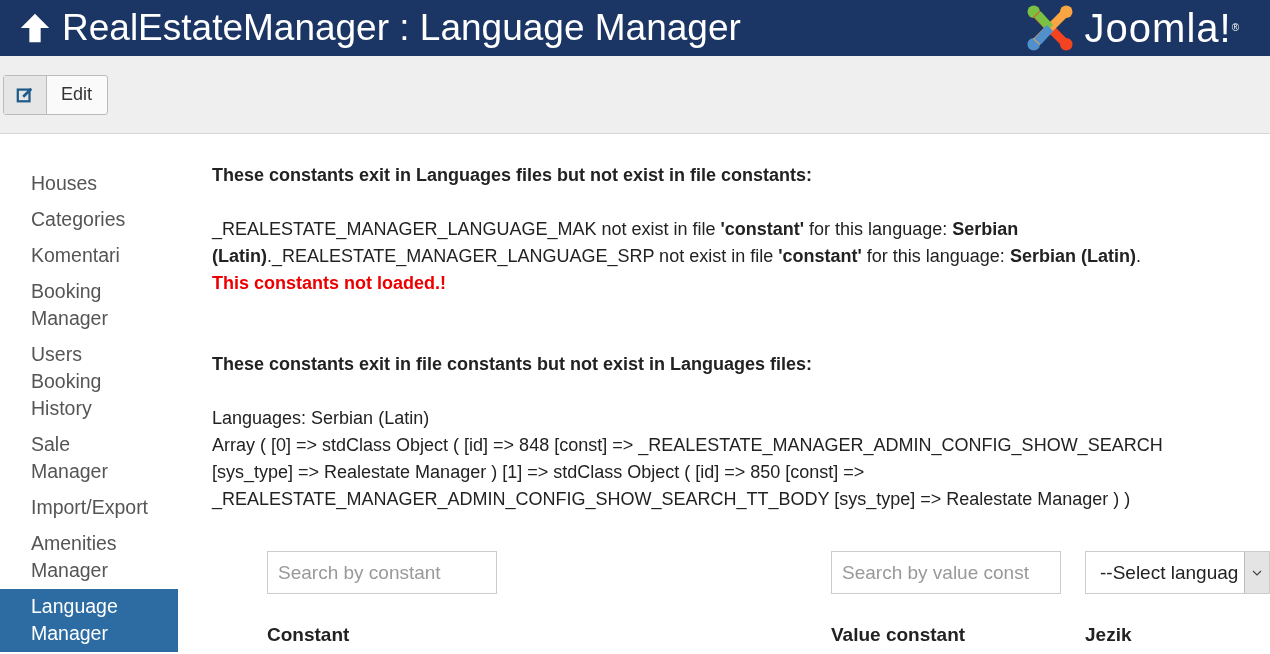  Describe the element at coordinates (1109, 635) in the screenshot. I see `column-header: Jezik` at that location.